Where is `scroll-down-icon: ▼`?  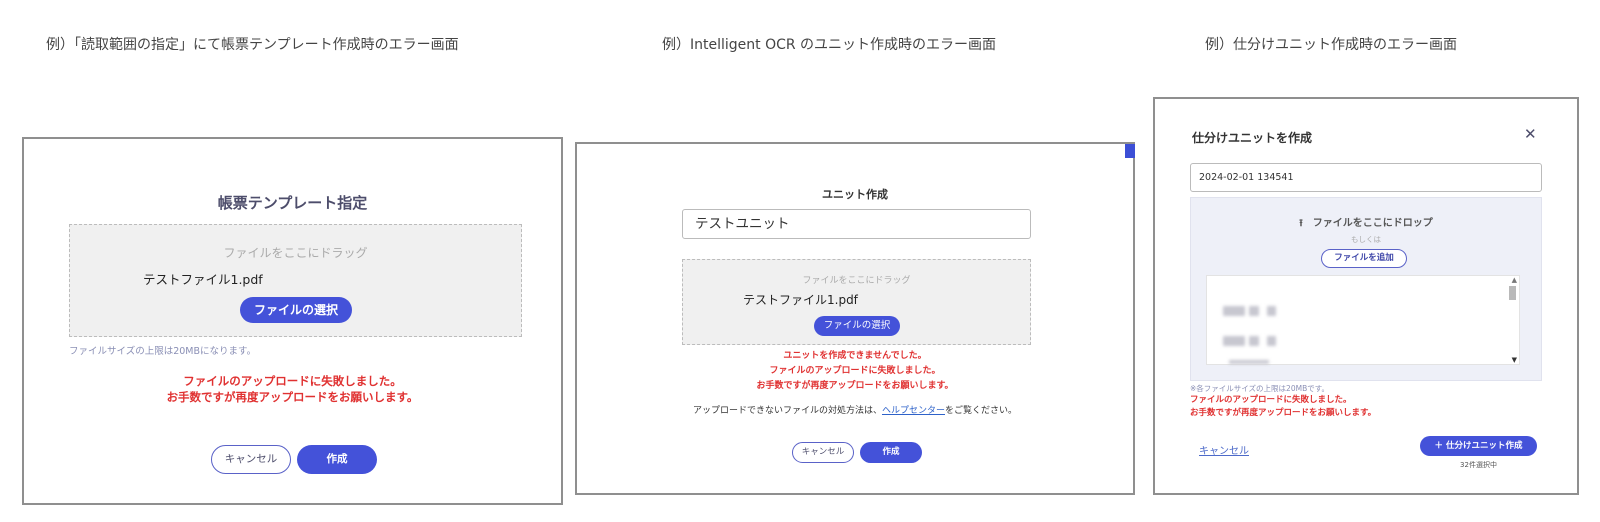
scroll-down-icon: ▼ is located at coordinates (1514, 360).